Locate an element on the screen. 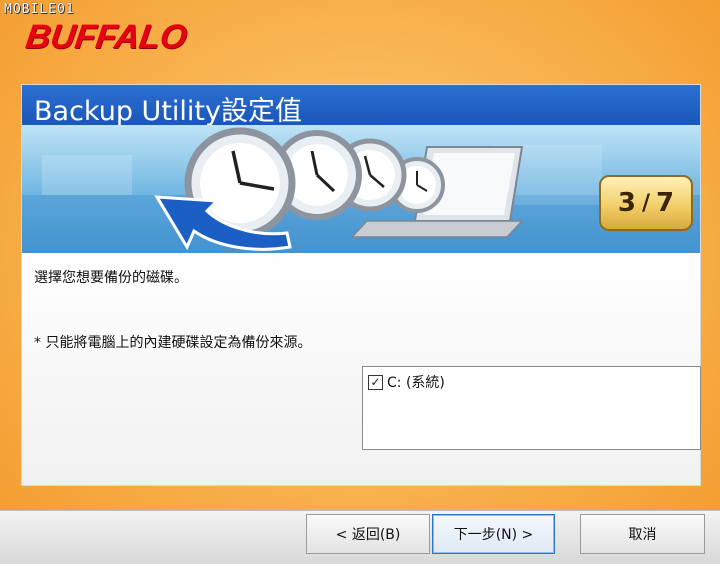  drive-item-c: ✓ C: (系統) is located at coordinates (406, 382).